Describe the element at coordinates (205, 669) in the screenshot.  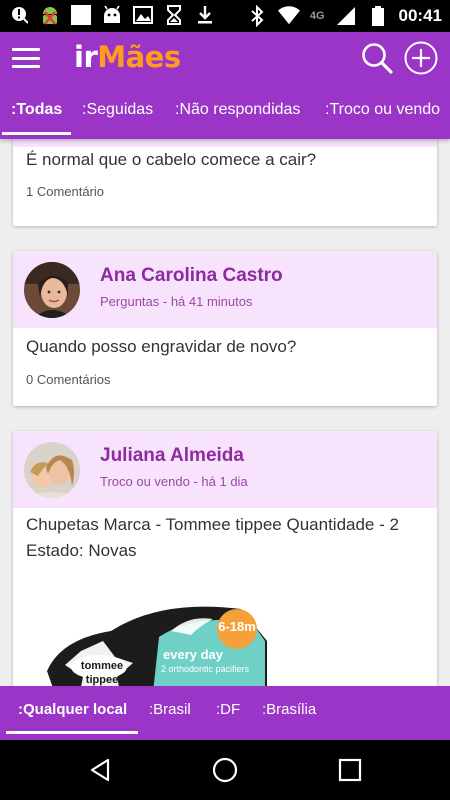
I see `product-desc-label: 2 orthodontic pacifiers` at that location.